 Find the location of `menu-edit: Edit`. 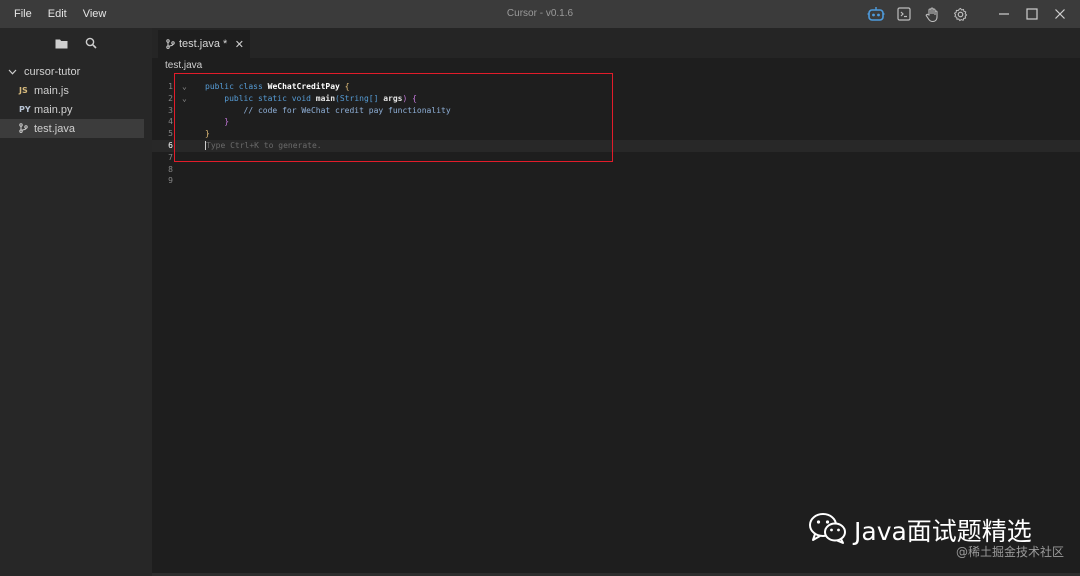

menu-edit: Edit is located at coordinates (57, 14).